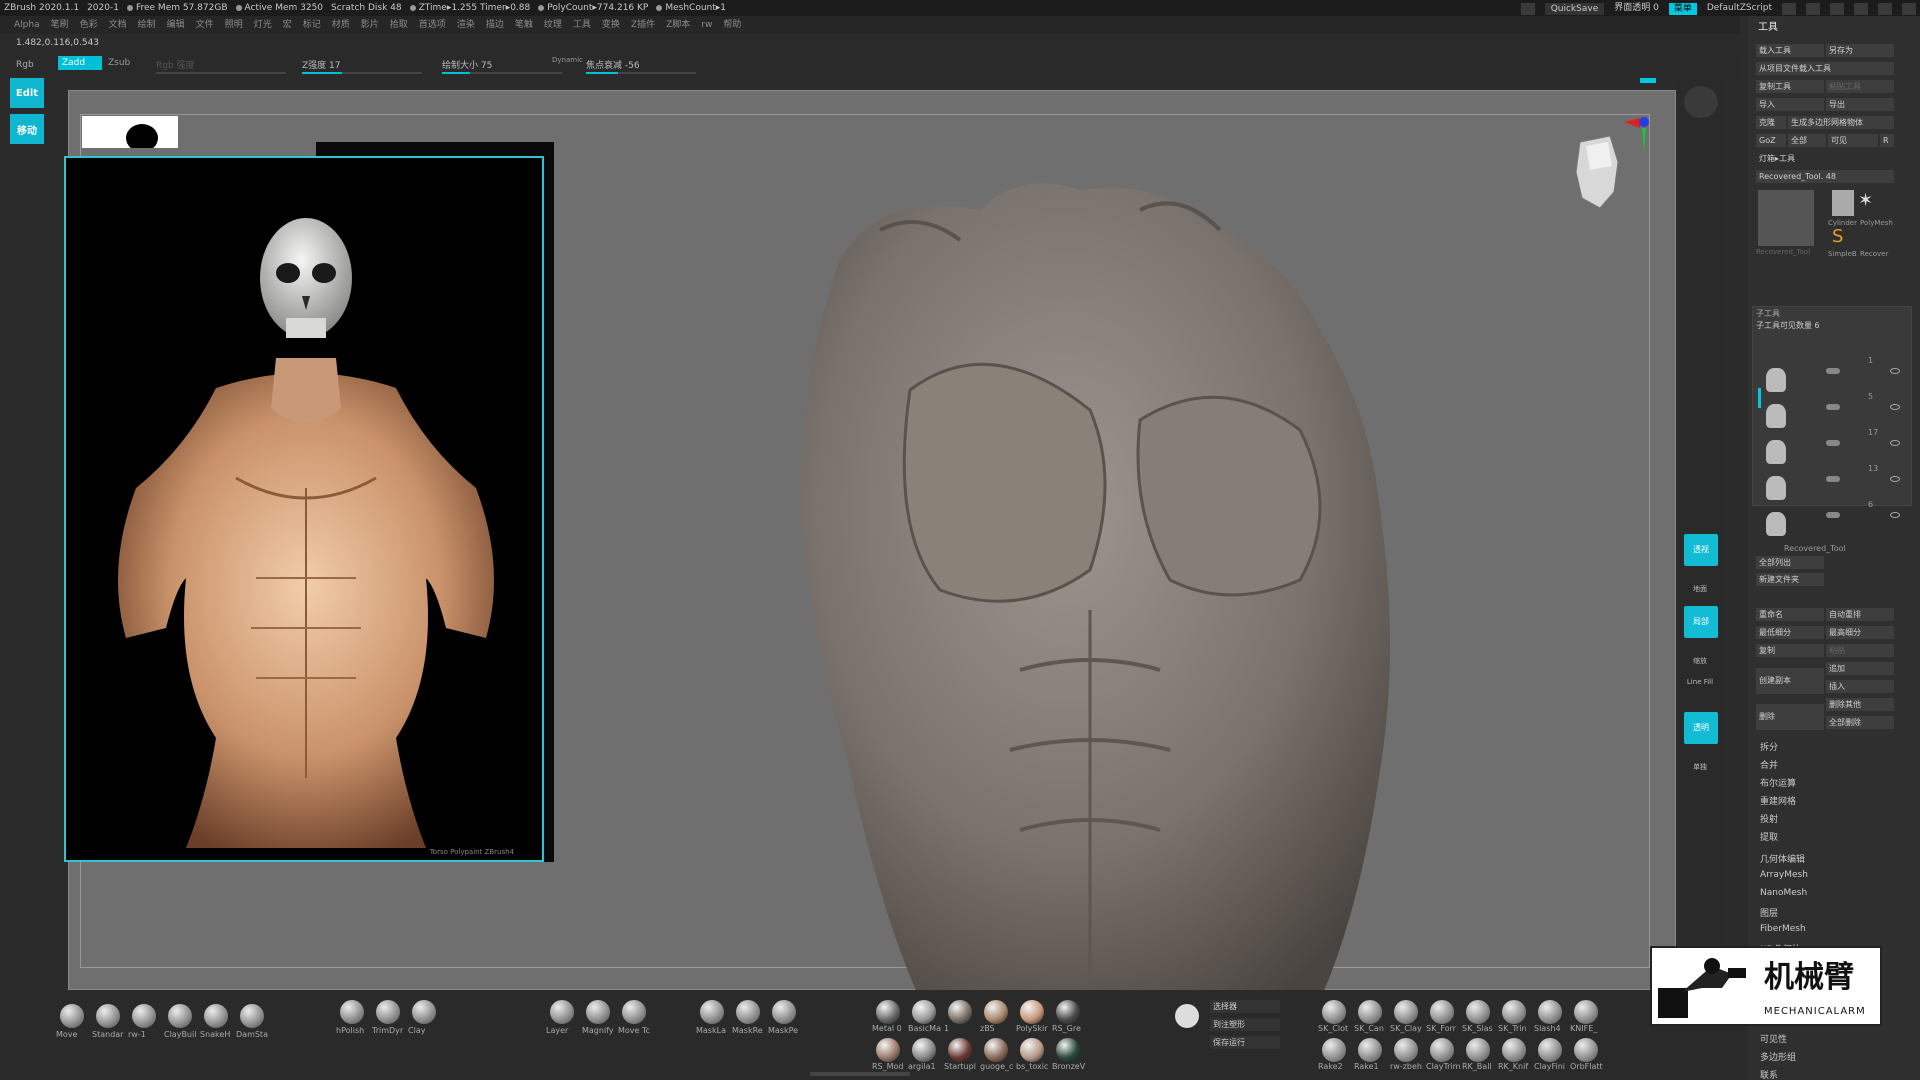 This screenshot has height=1080, width=1920. Describe the element at coordinates (1700, 682) in the screenshot. I see `linefill-button: Line Fill` at that location.